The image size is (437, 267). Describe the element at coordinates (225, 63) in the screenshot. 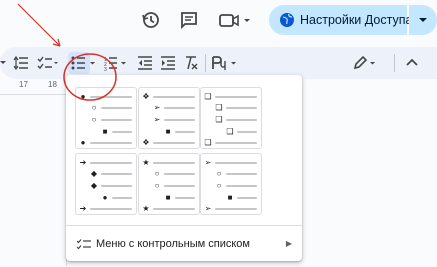

I see `paint-format-icon` at that location.